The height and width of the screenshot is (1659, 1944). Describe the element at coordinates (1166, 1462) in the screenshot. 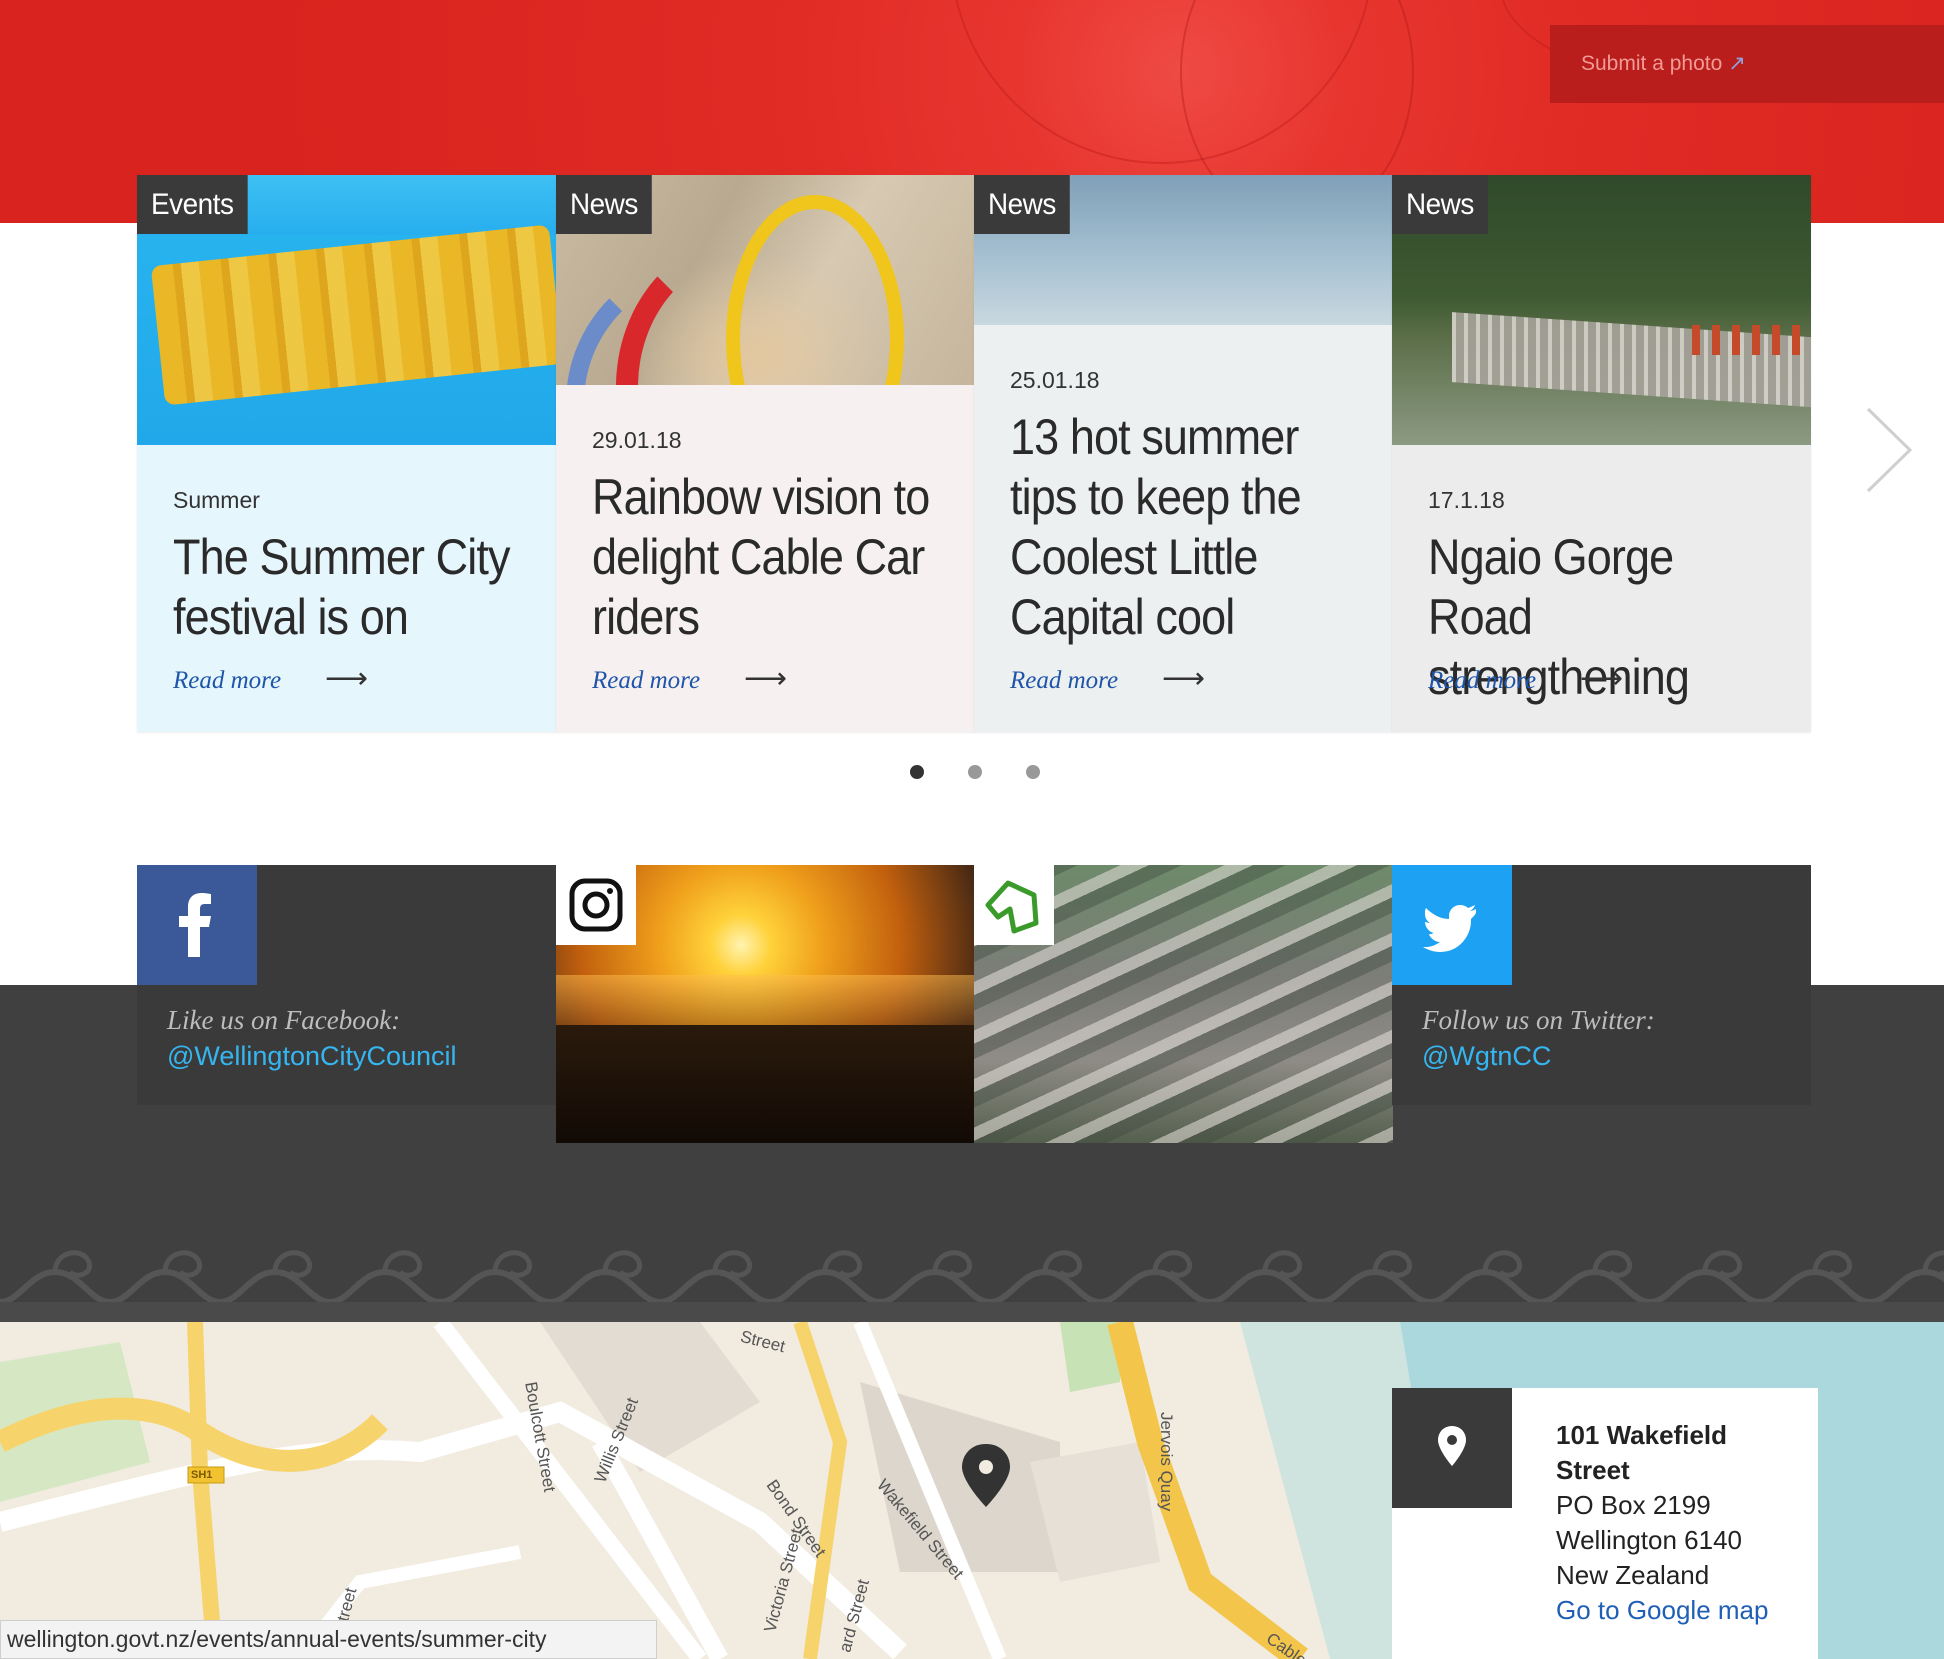

I see `street-label: Jervois Quay` at that location.